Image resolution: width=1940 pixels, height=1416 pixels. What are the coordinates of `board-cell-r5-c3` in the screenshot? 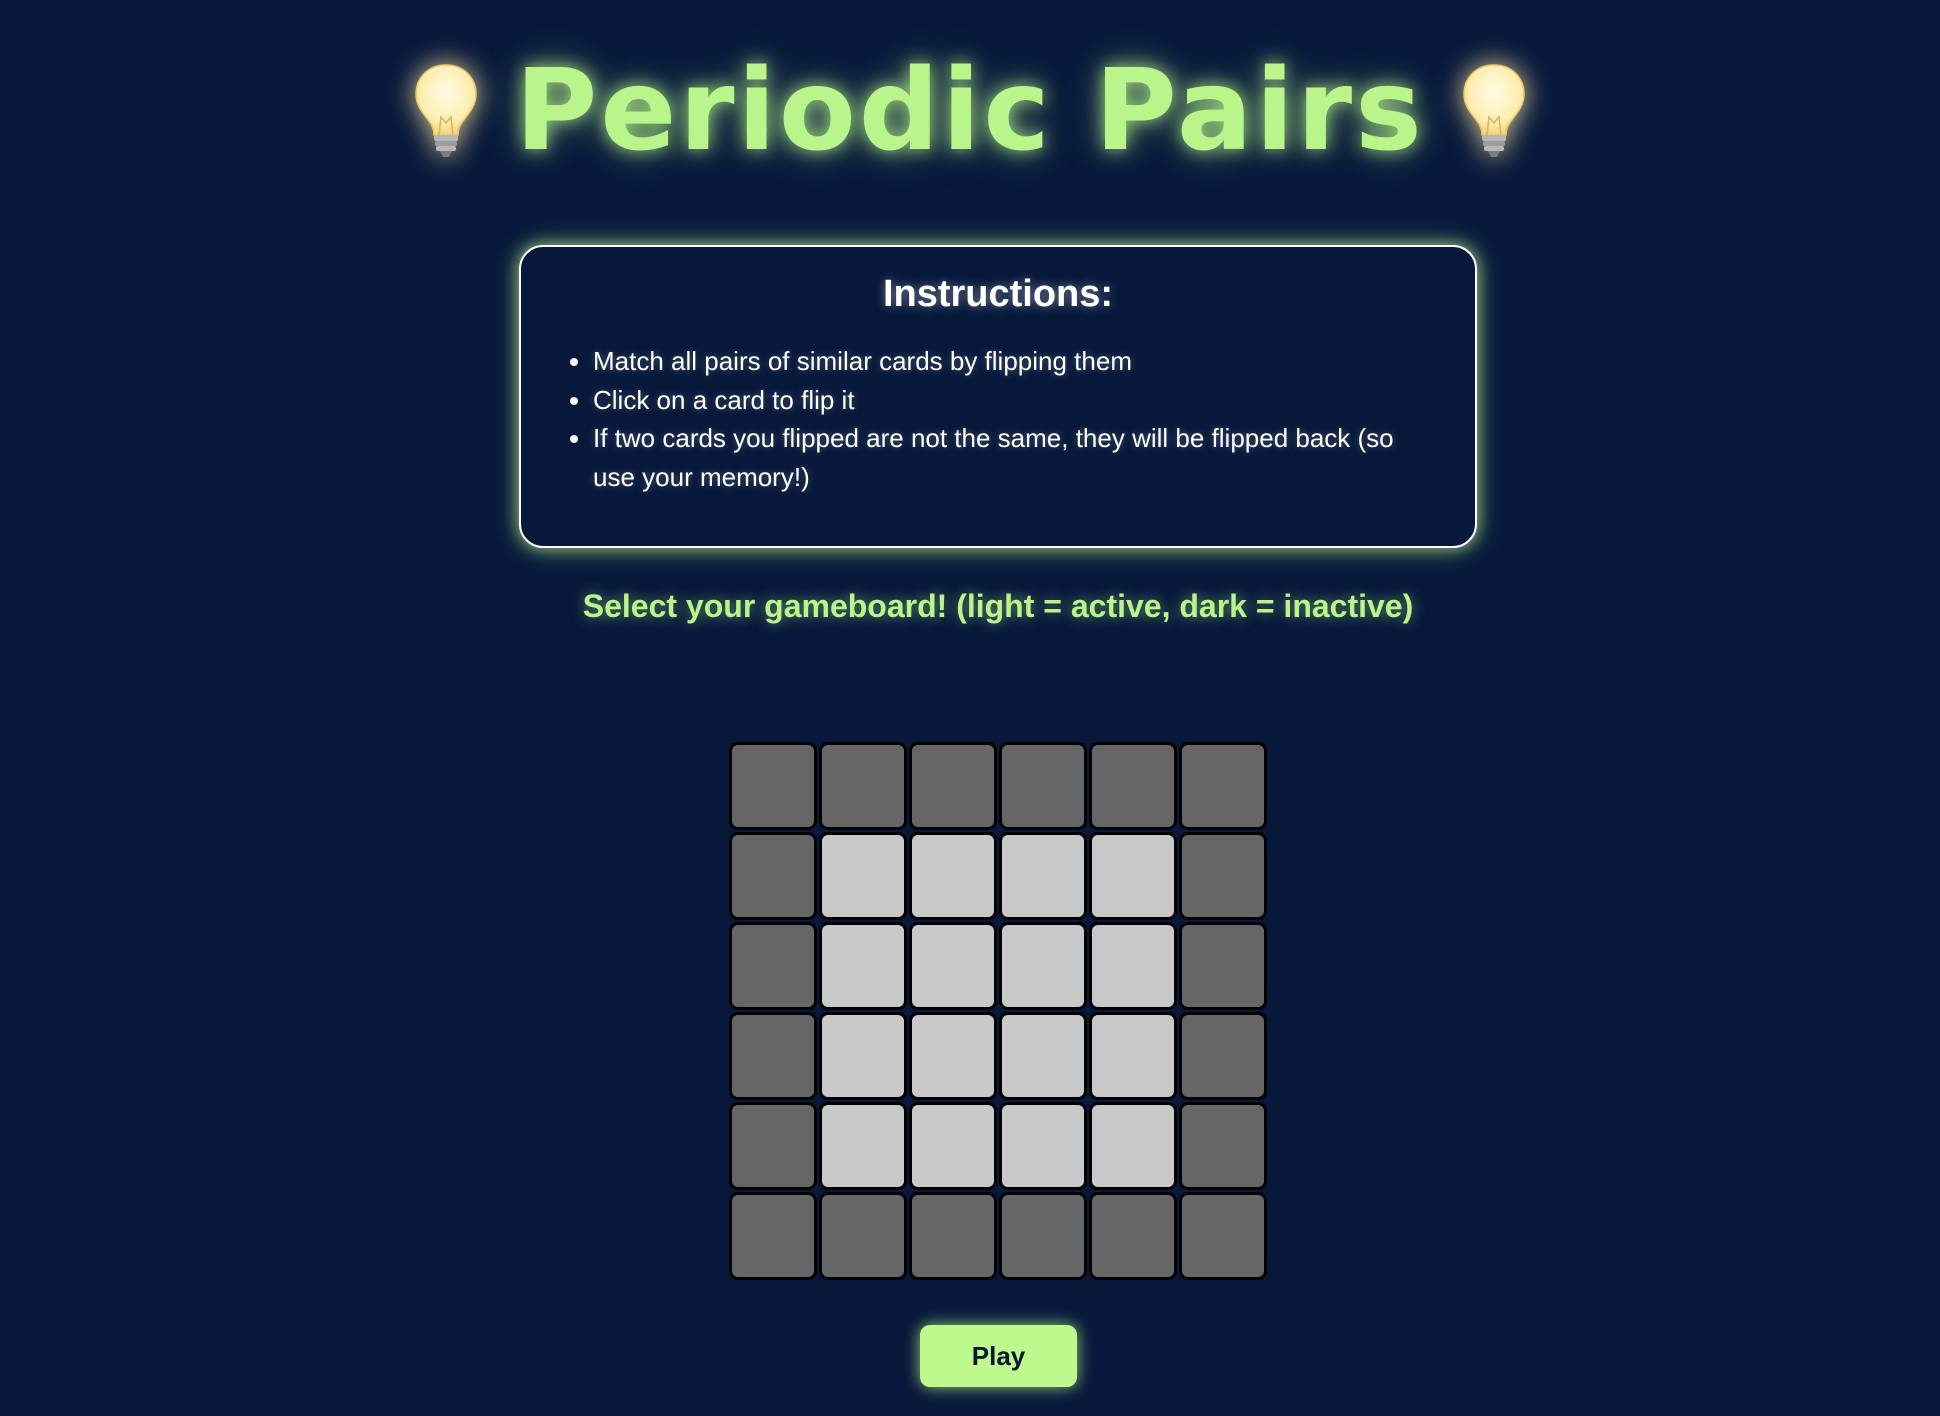 It's located at (1043, 1236).